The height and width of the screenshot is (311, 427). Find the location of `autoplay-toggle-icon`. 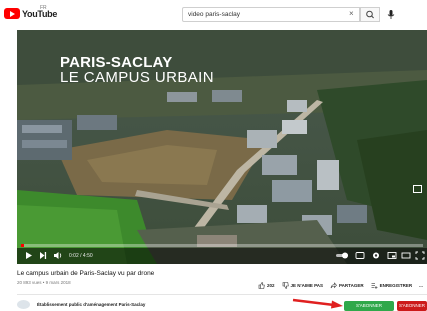

autoplay-toggle-icon is located at coordinates (342, 255).